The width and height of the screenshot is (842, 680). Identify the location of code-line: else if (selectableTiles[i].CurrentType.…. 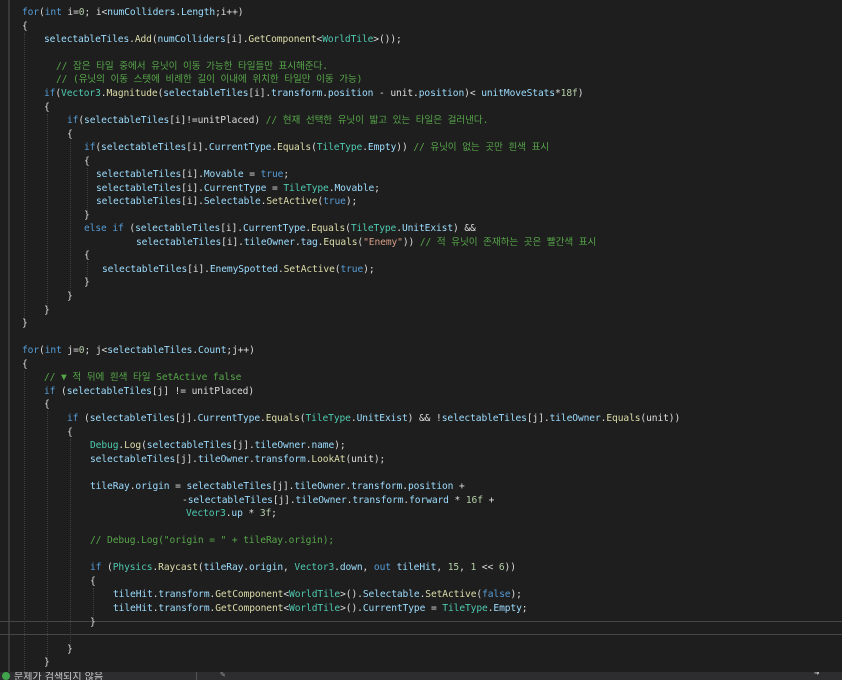
(280, 229).